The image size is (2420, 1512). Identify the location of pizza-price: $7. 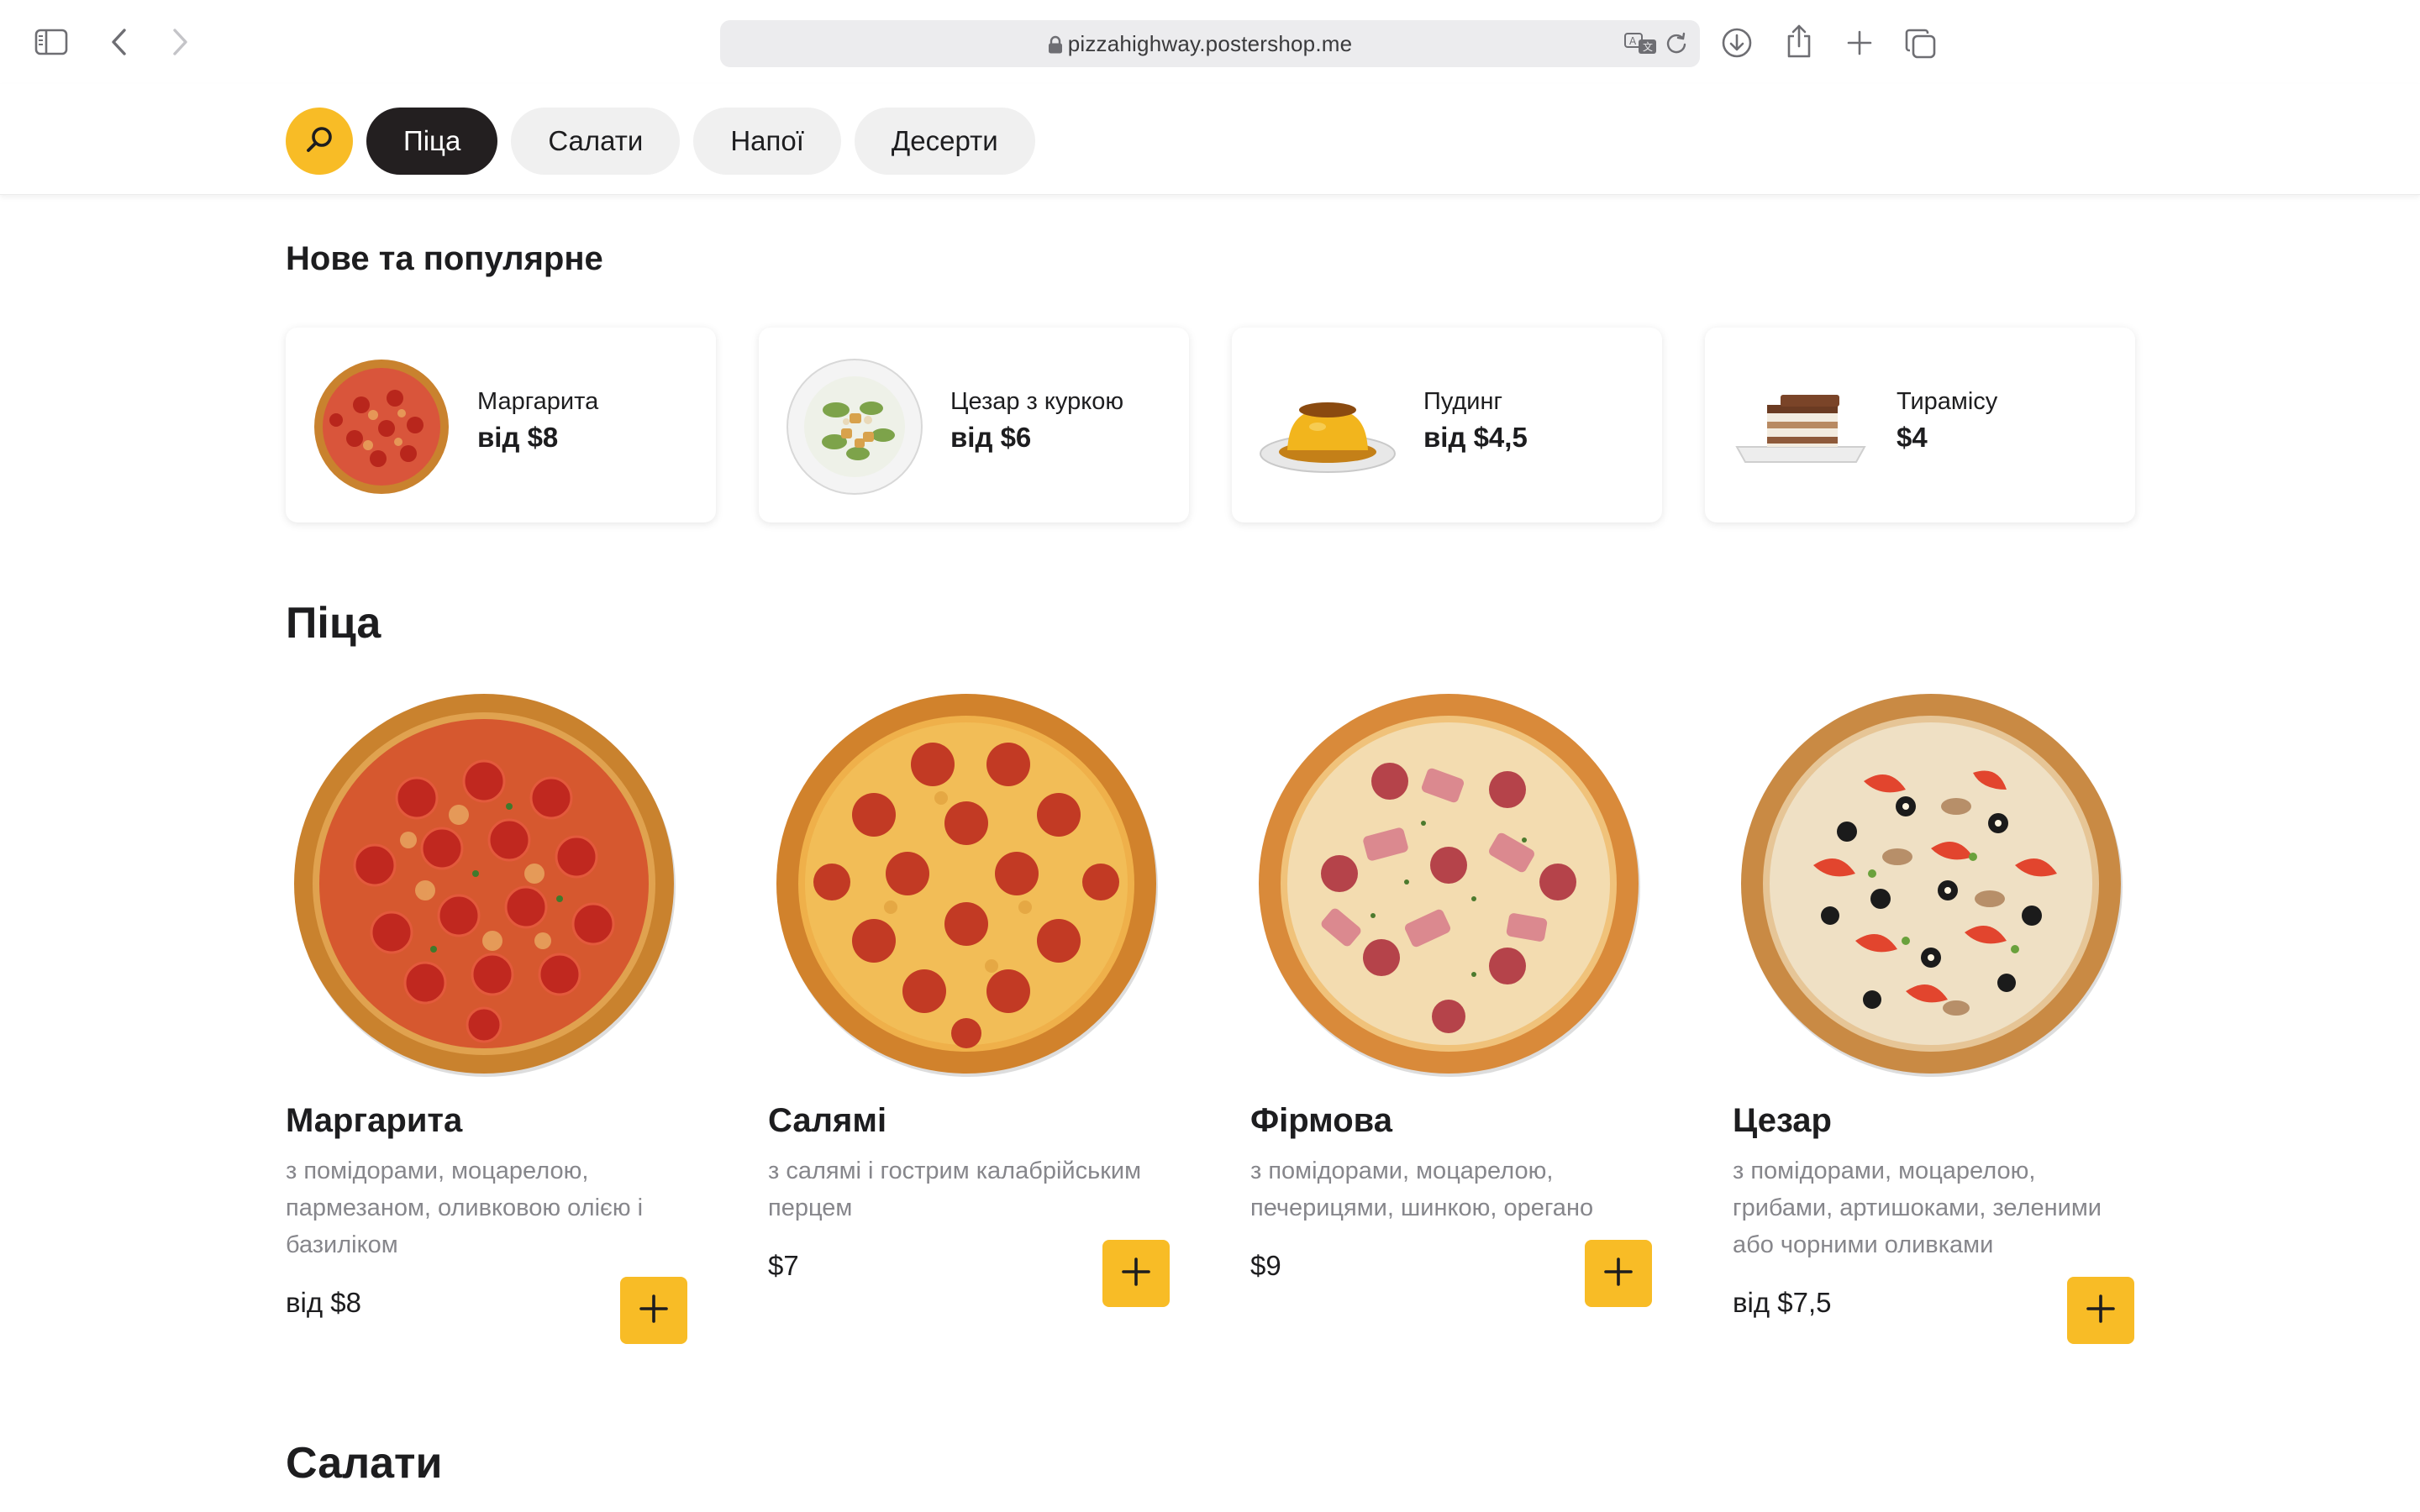
(783, 1265).